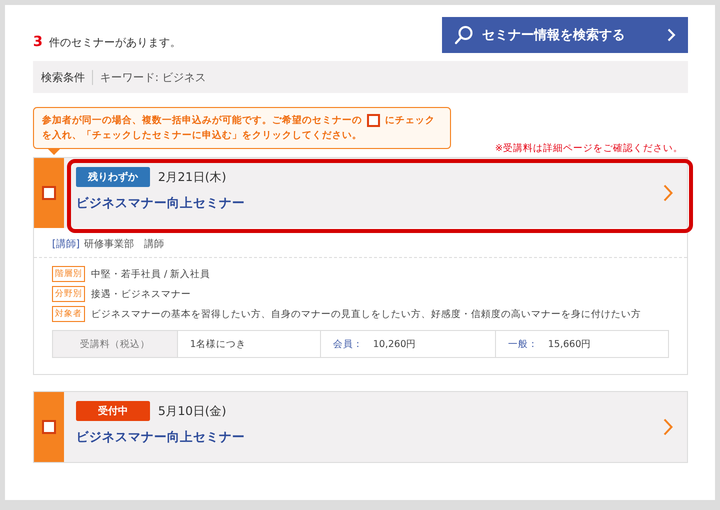  I want to click on category-tag: 分野別, so click(68, 294).